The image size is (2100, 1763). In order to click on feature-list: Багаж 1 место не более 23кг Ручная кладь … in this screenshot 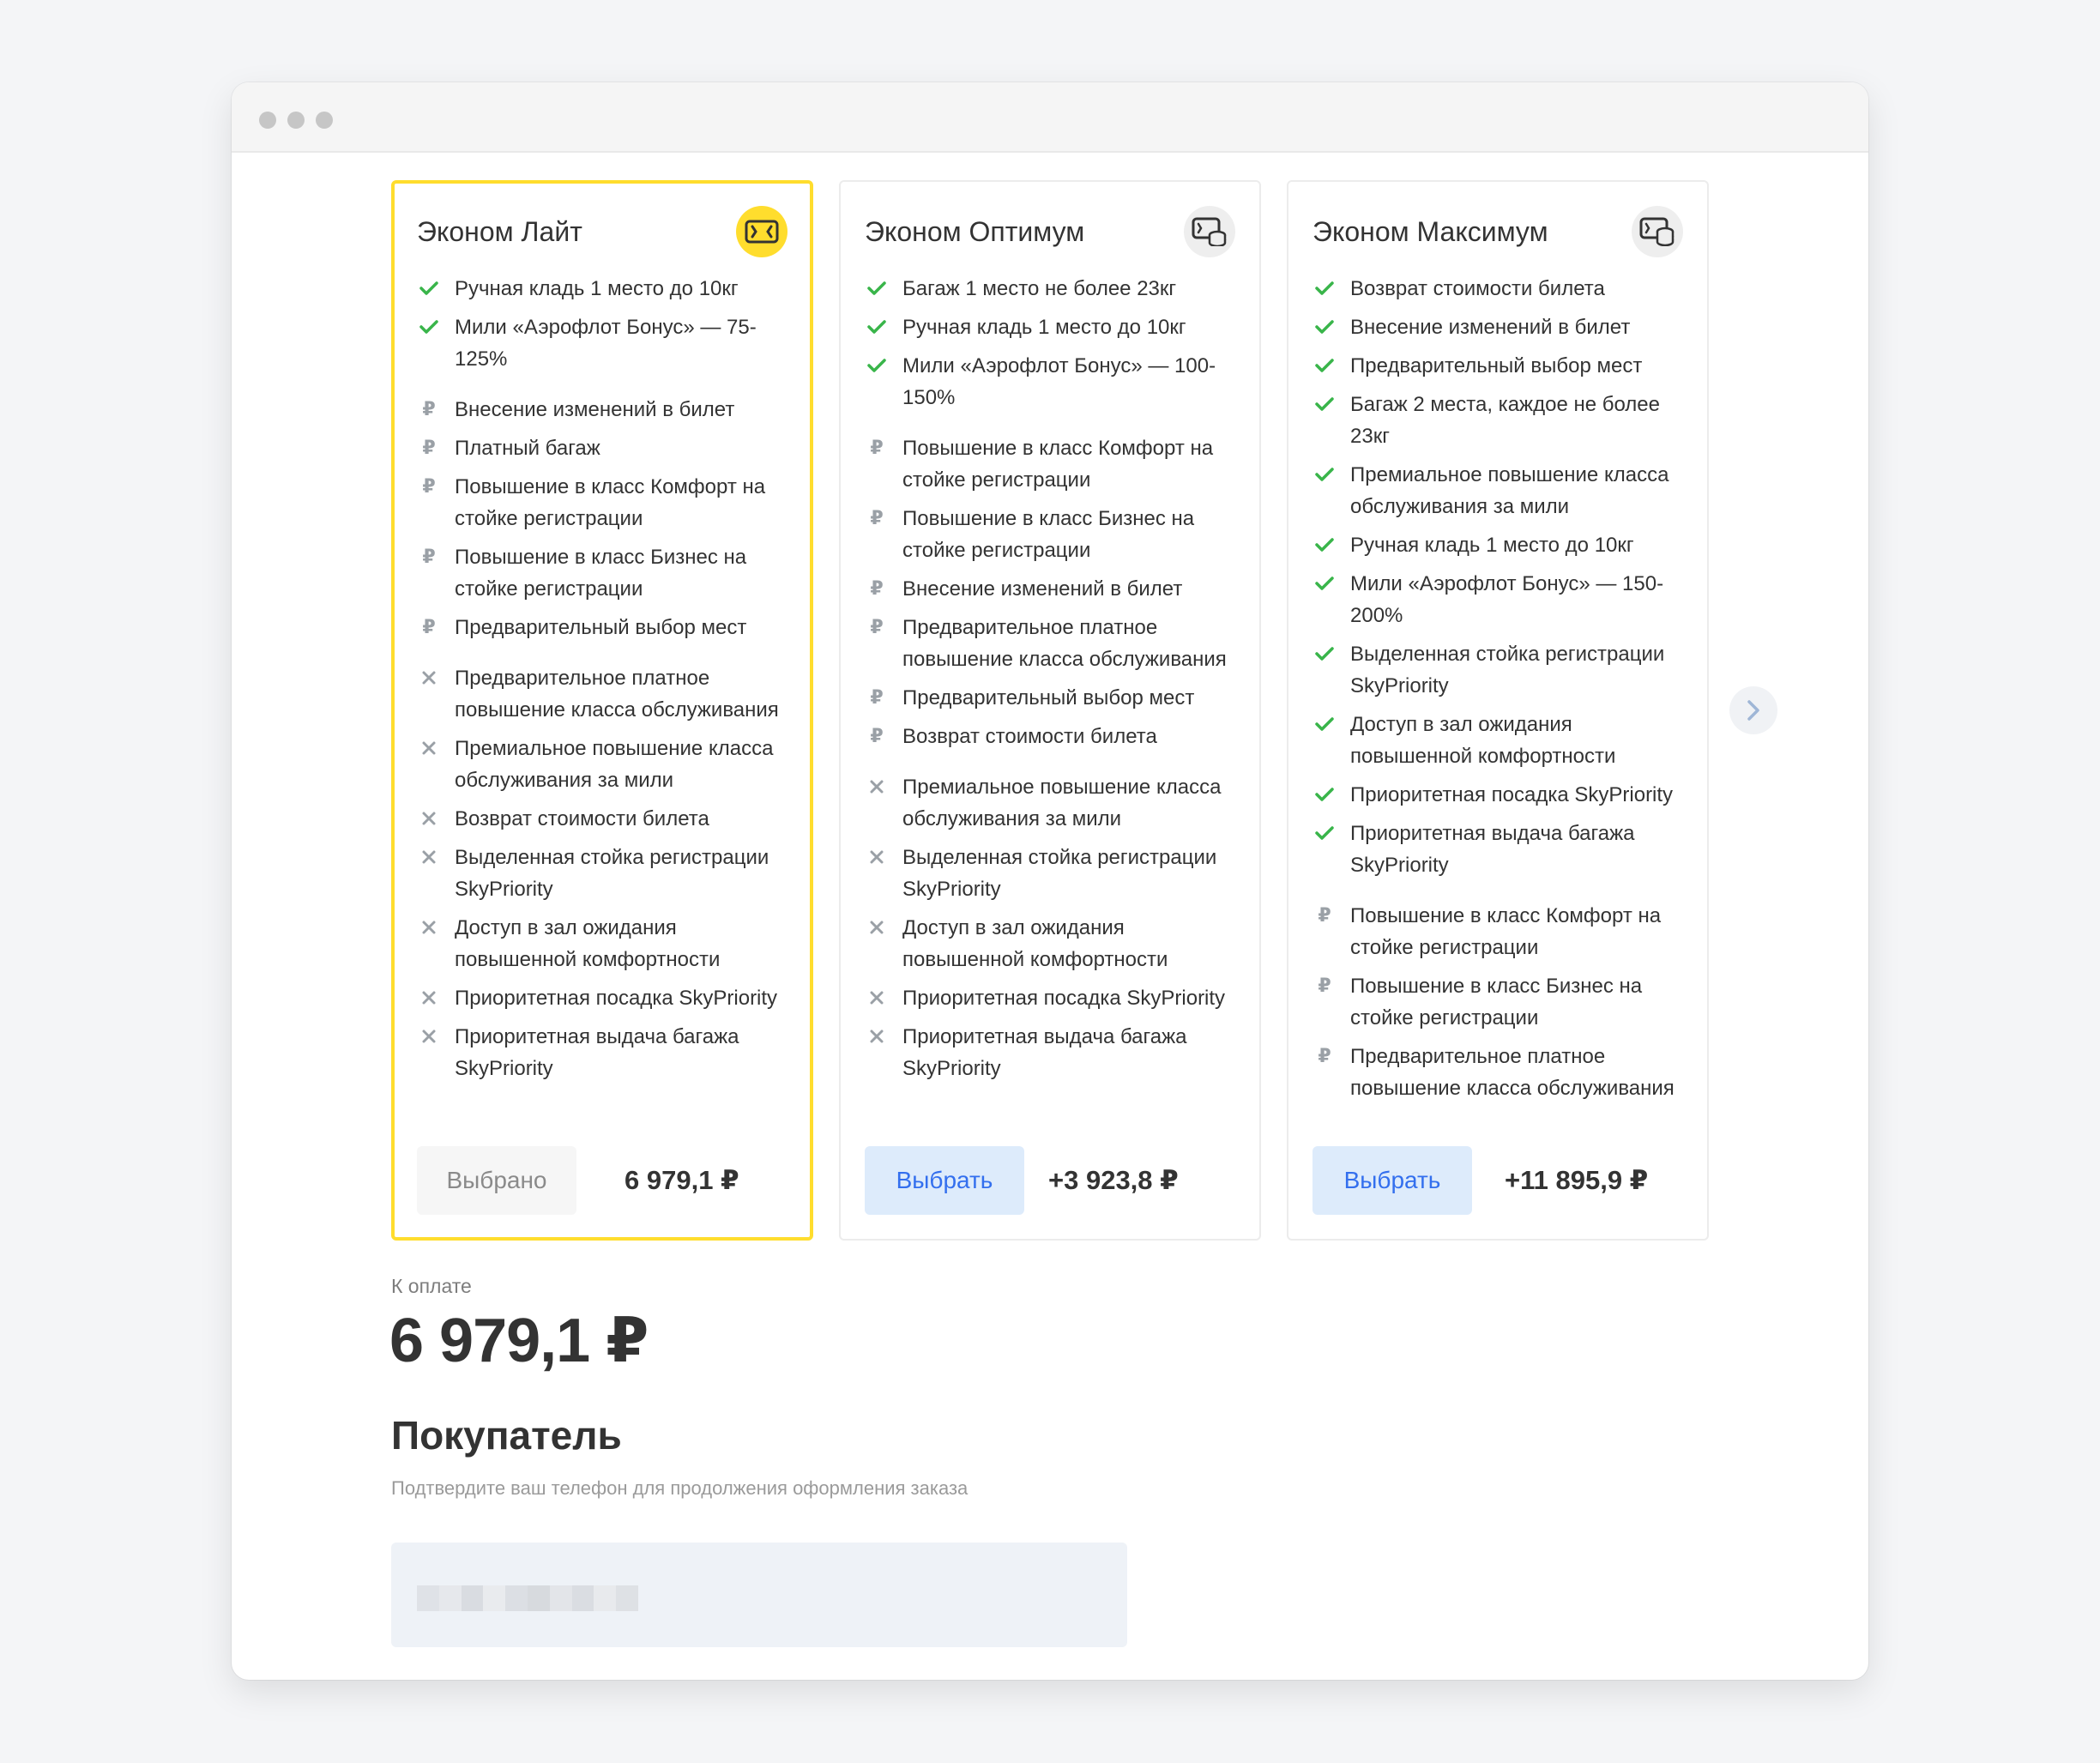, I will do `click(1052, 682)`.